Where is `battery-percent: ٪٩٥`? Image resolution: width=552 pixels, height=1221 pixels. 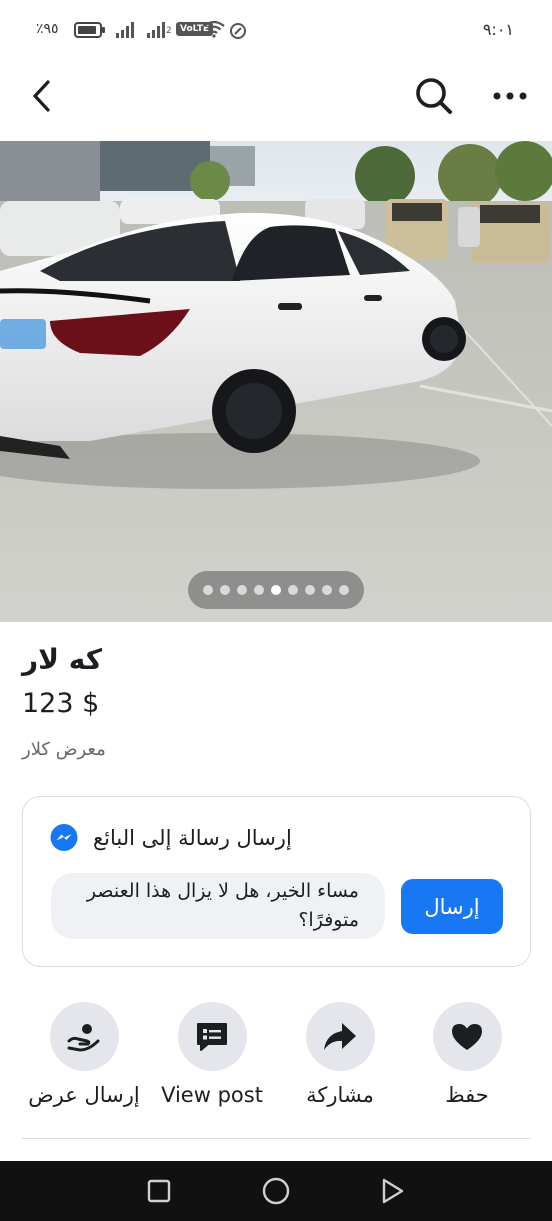
battery-percent: ٪٩٥ is located at coordinates (47, 29).